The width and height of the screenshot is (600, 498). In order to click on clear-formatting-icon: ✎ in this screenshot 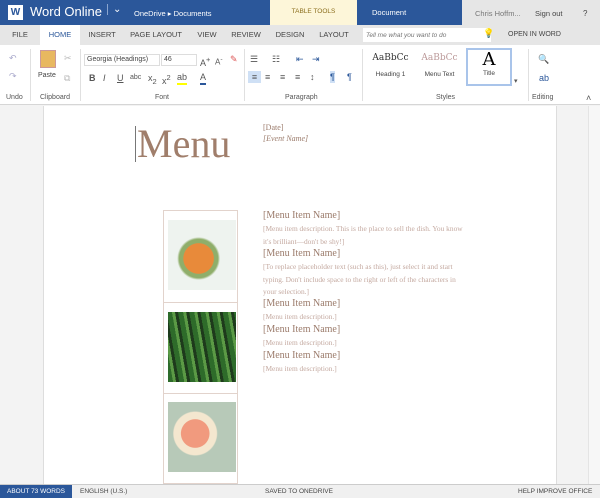, I will do `click(234, 59)`.